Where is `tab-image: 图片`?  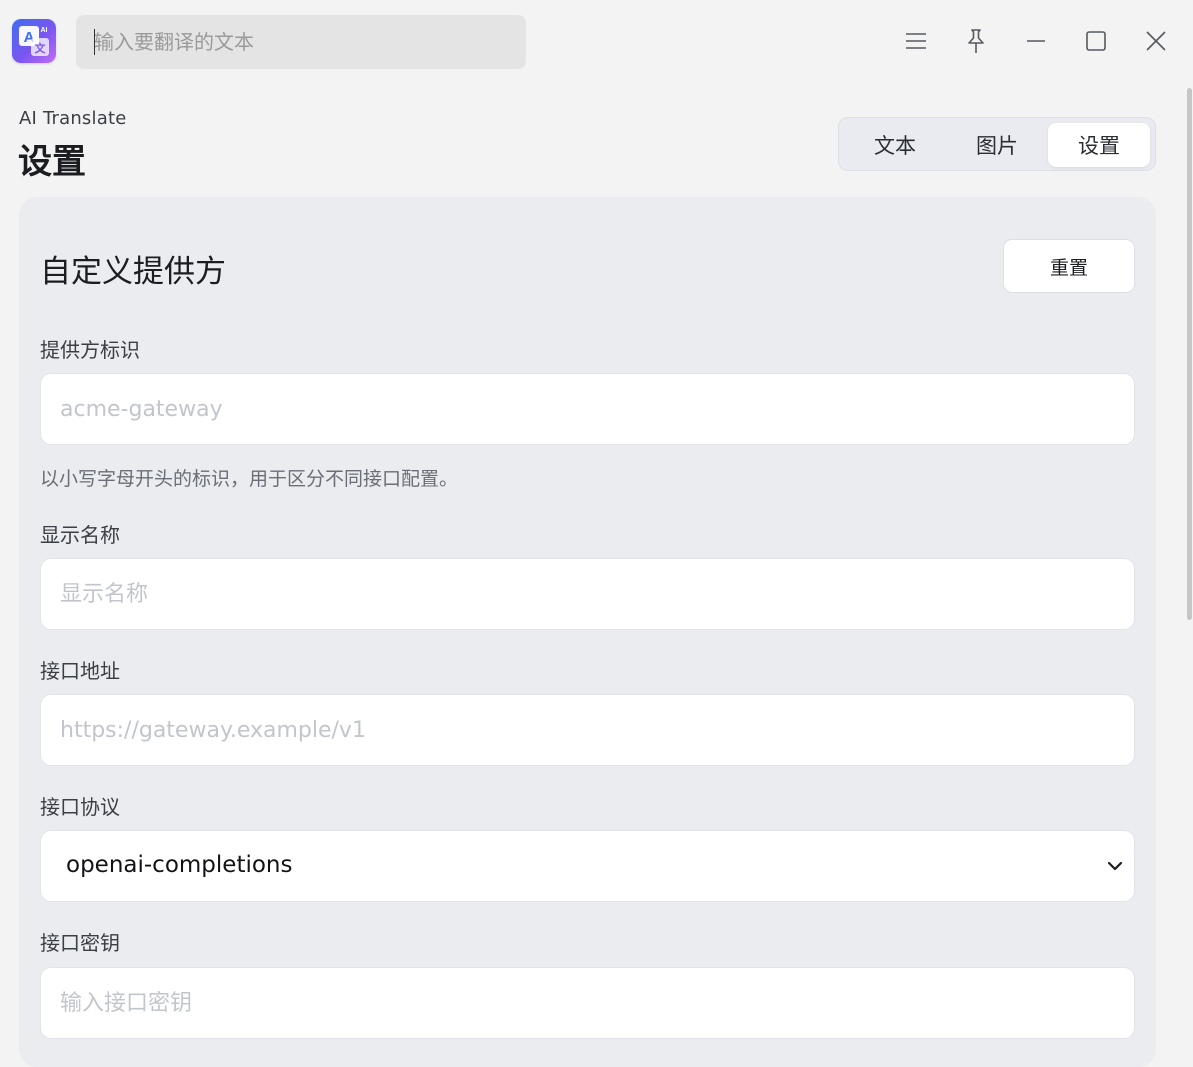 tab-image: 图片 is located at coordinates (997, 145).